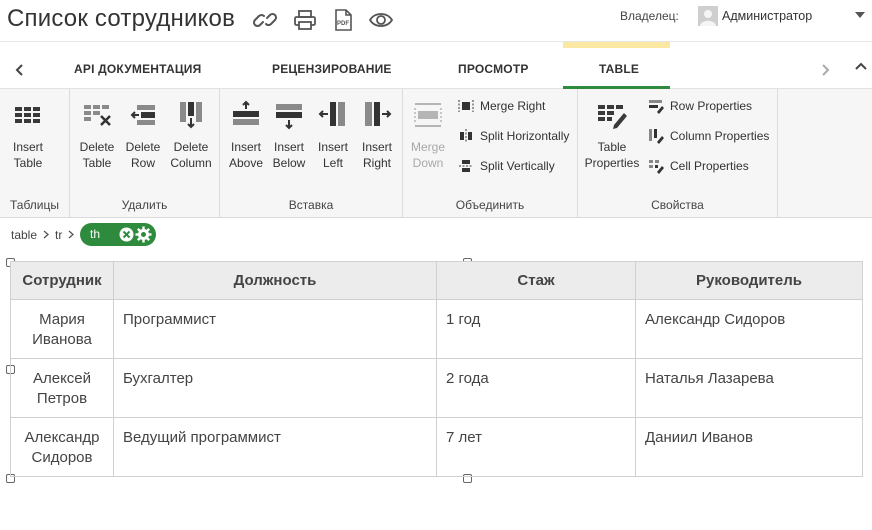  Describe the element at coordinates (333, 135) in the screenshot. I see `insert-left-button: Insert Left` at that location.